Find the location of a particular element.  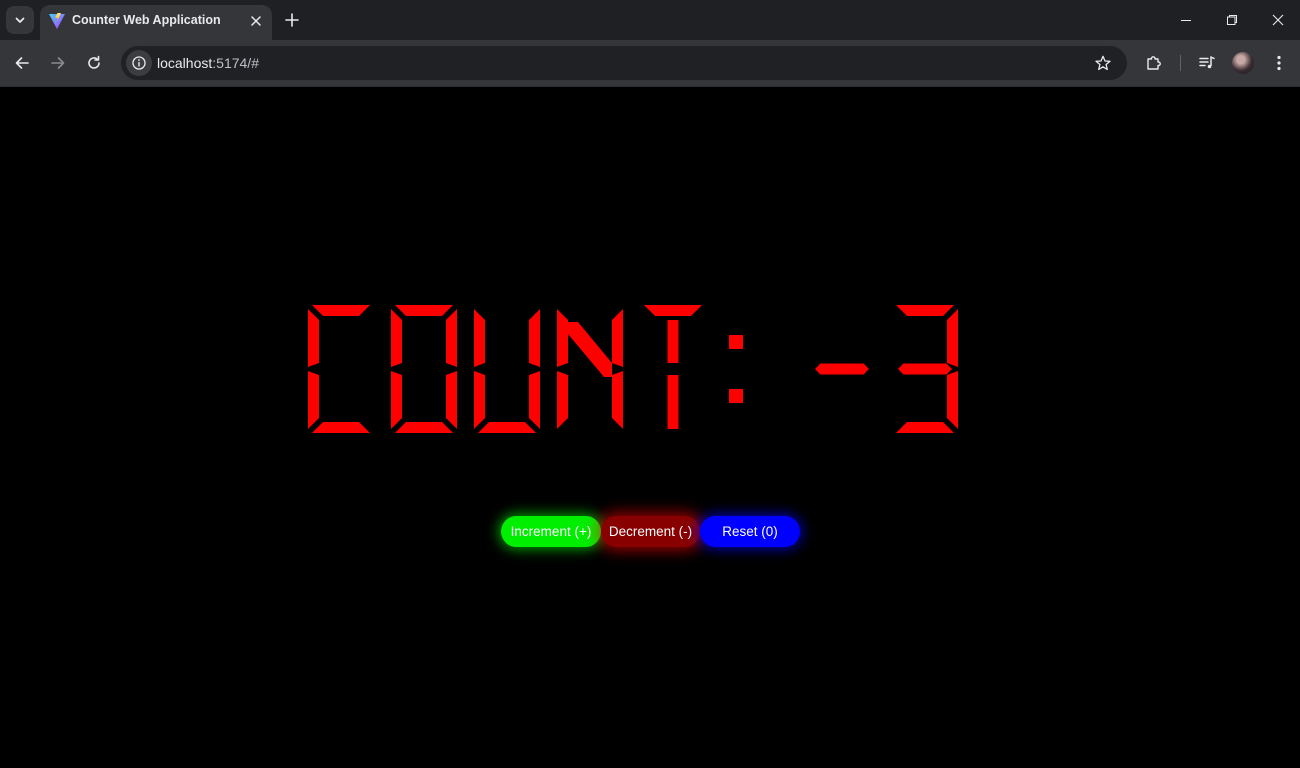

more-vertical-icon is located at coordinates (1279, 63).